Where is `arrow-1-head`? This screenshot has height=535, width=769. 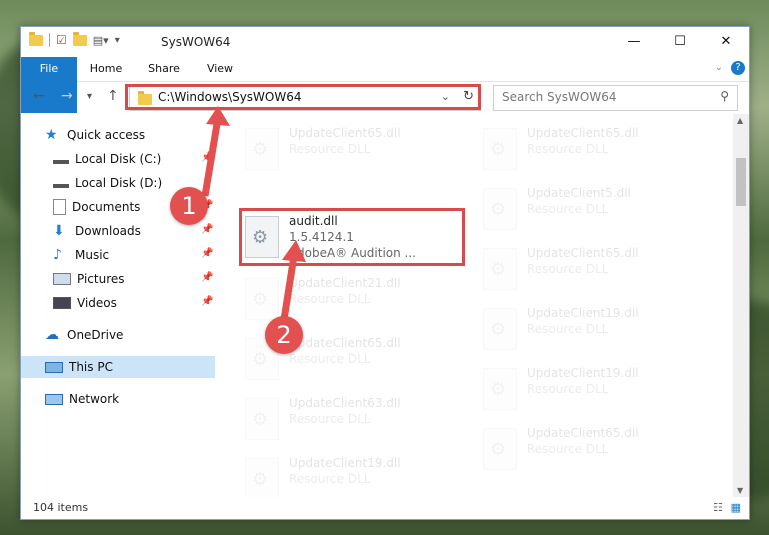
arrow-1-head is located at coordinates (218, 116).